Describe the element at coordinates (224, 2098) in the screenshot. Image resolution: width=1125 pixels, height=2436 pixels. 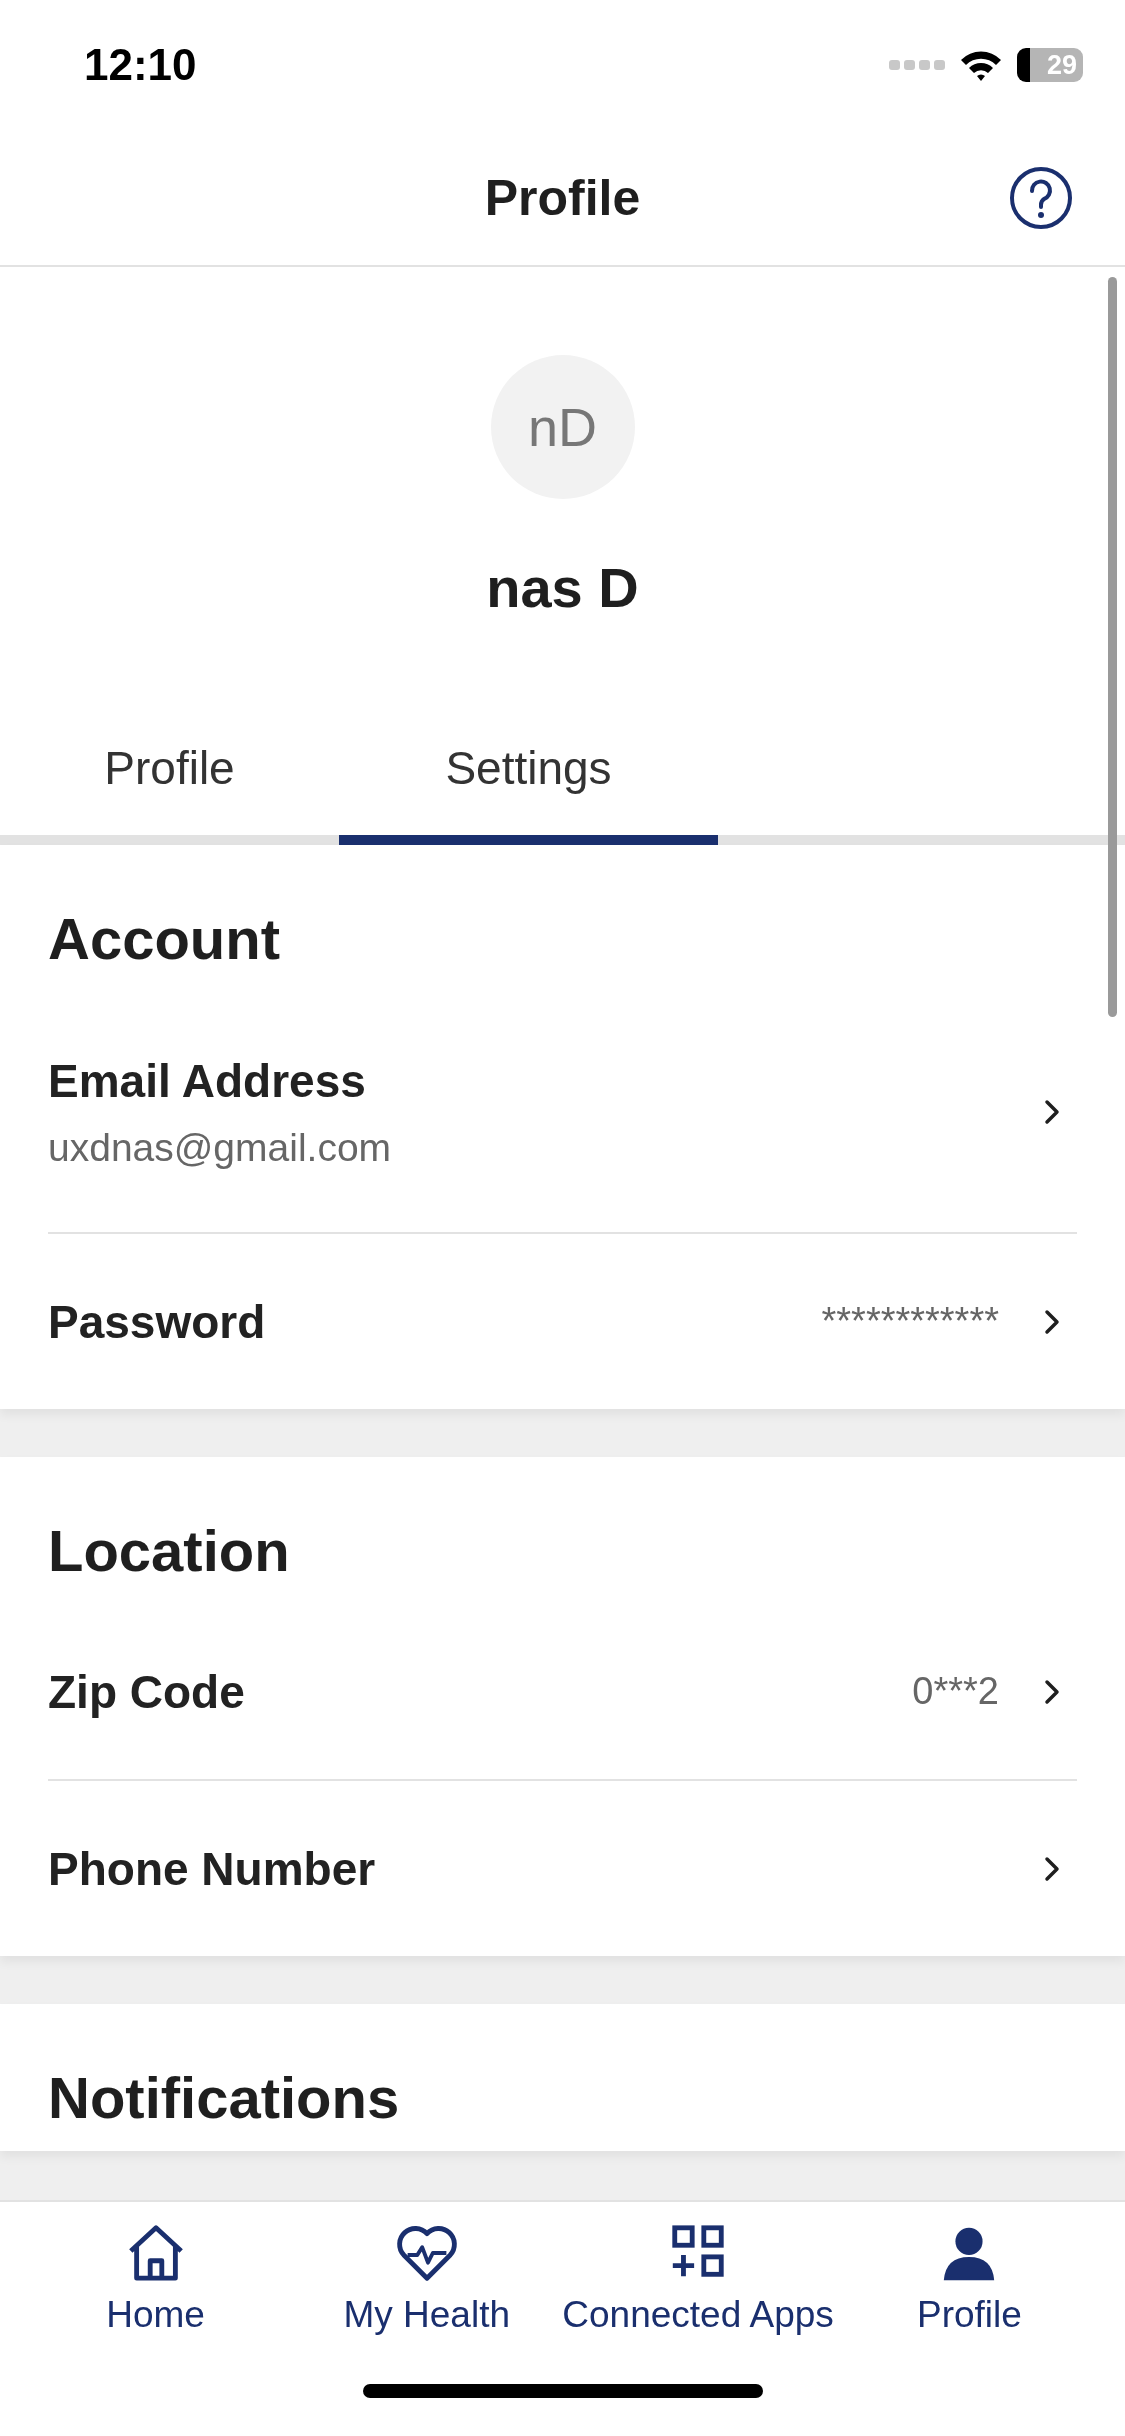
I see `section-heading: Notifications` at that location.